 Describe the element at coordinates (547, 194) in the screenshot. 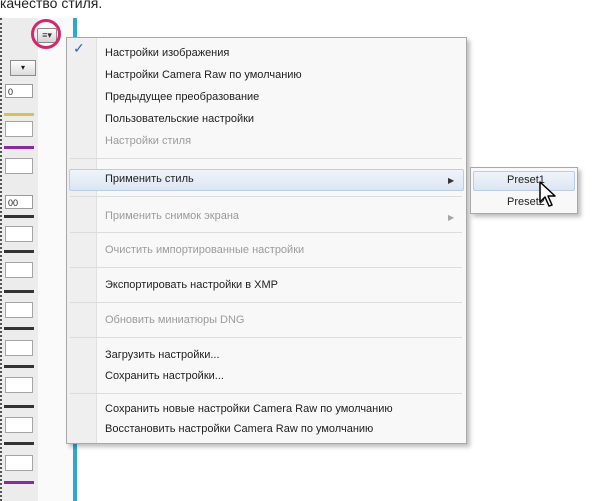

I see `mouse-cursor-icon` at that location.